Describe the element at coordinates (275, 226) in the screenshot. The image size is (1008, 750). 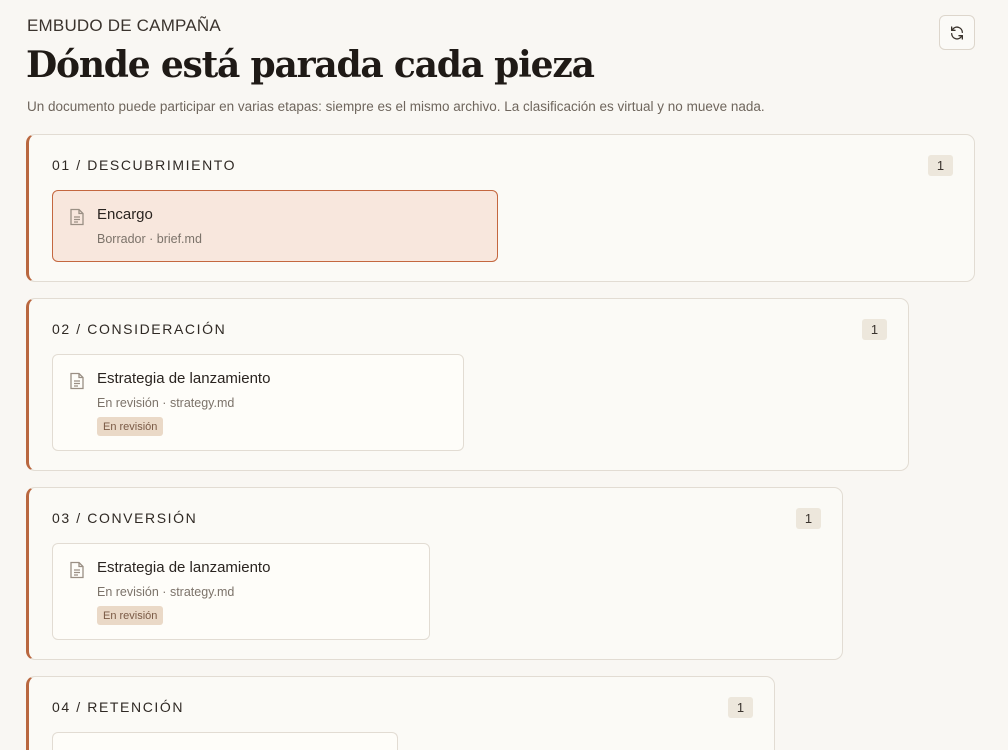
I see `document-card-encargo: Encargo Borrador · brief.md` at that location.